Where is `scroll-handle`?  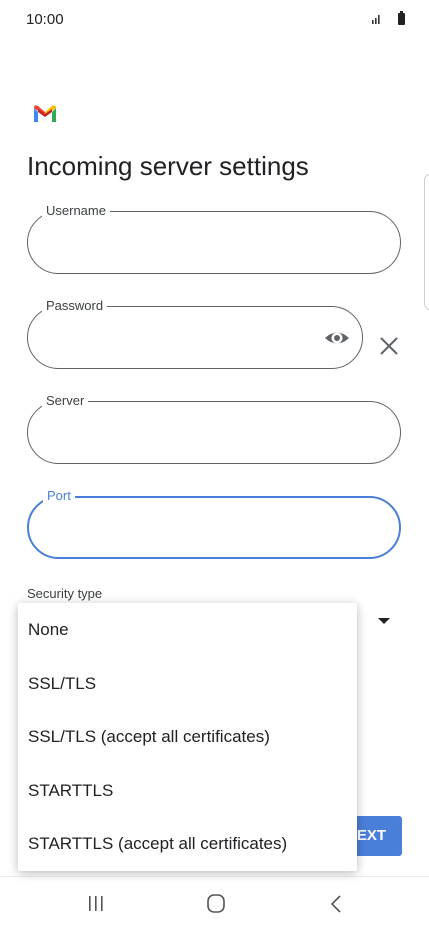 scroll-handle is located at coordinates (426, 242).